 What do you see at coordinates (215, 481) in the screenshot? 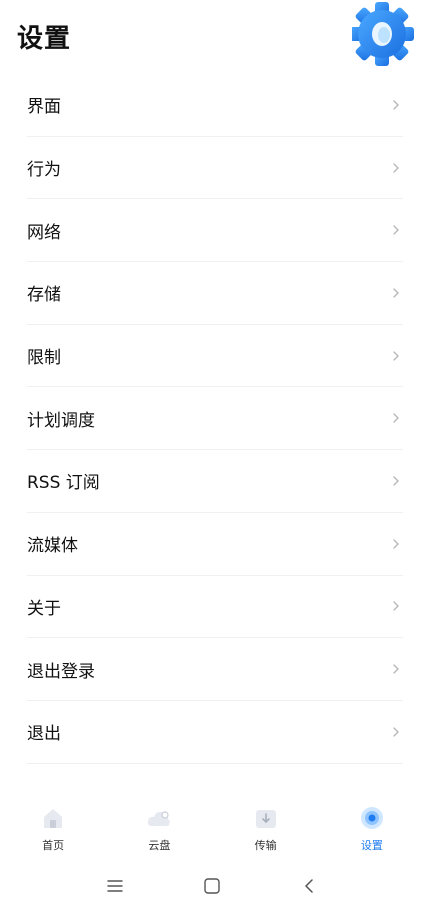
I see `menu-item-rss: RSS 订阅` at bounding box center [215, 481].